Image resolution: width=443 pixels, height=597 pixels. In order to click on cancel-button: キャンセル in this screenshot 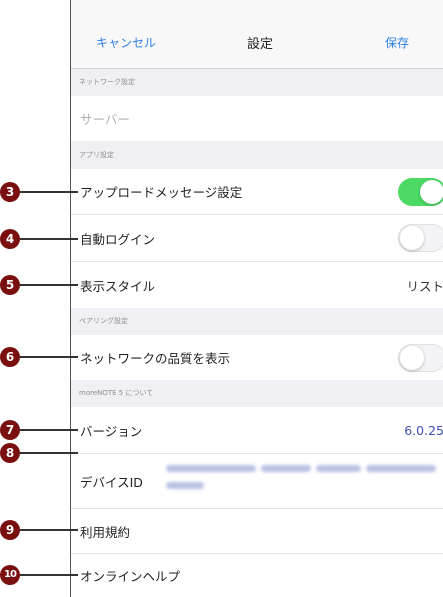, I will do `click(126, 42)`.